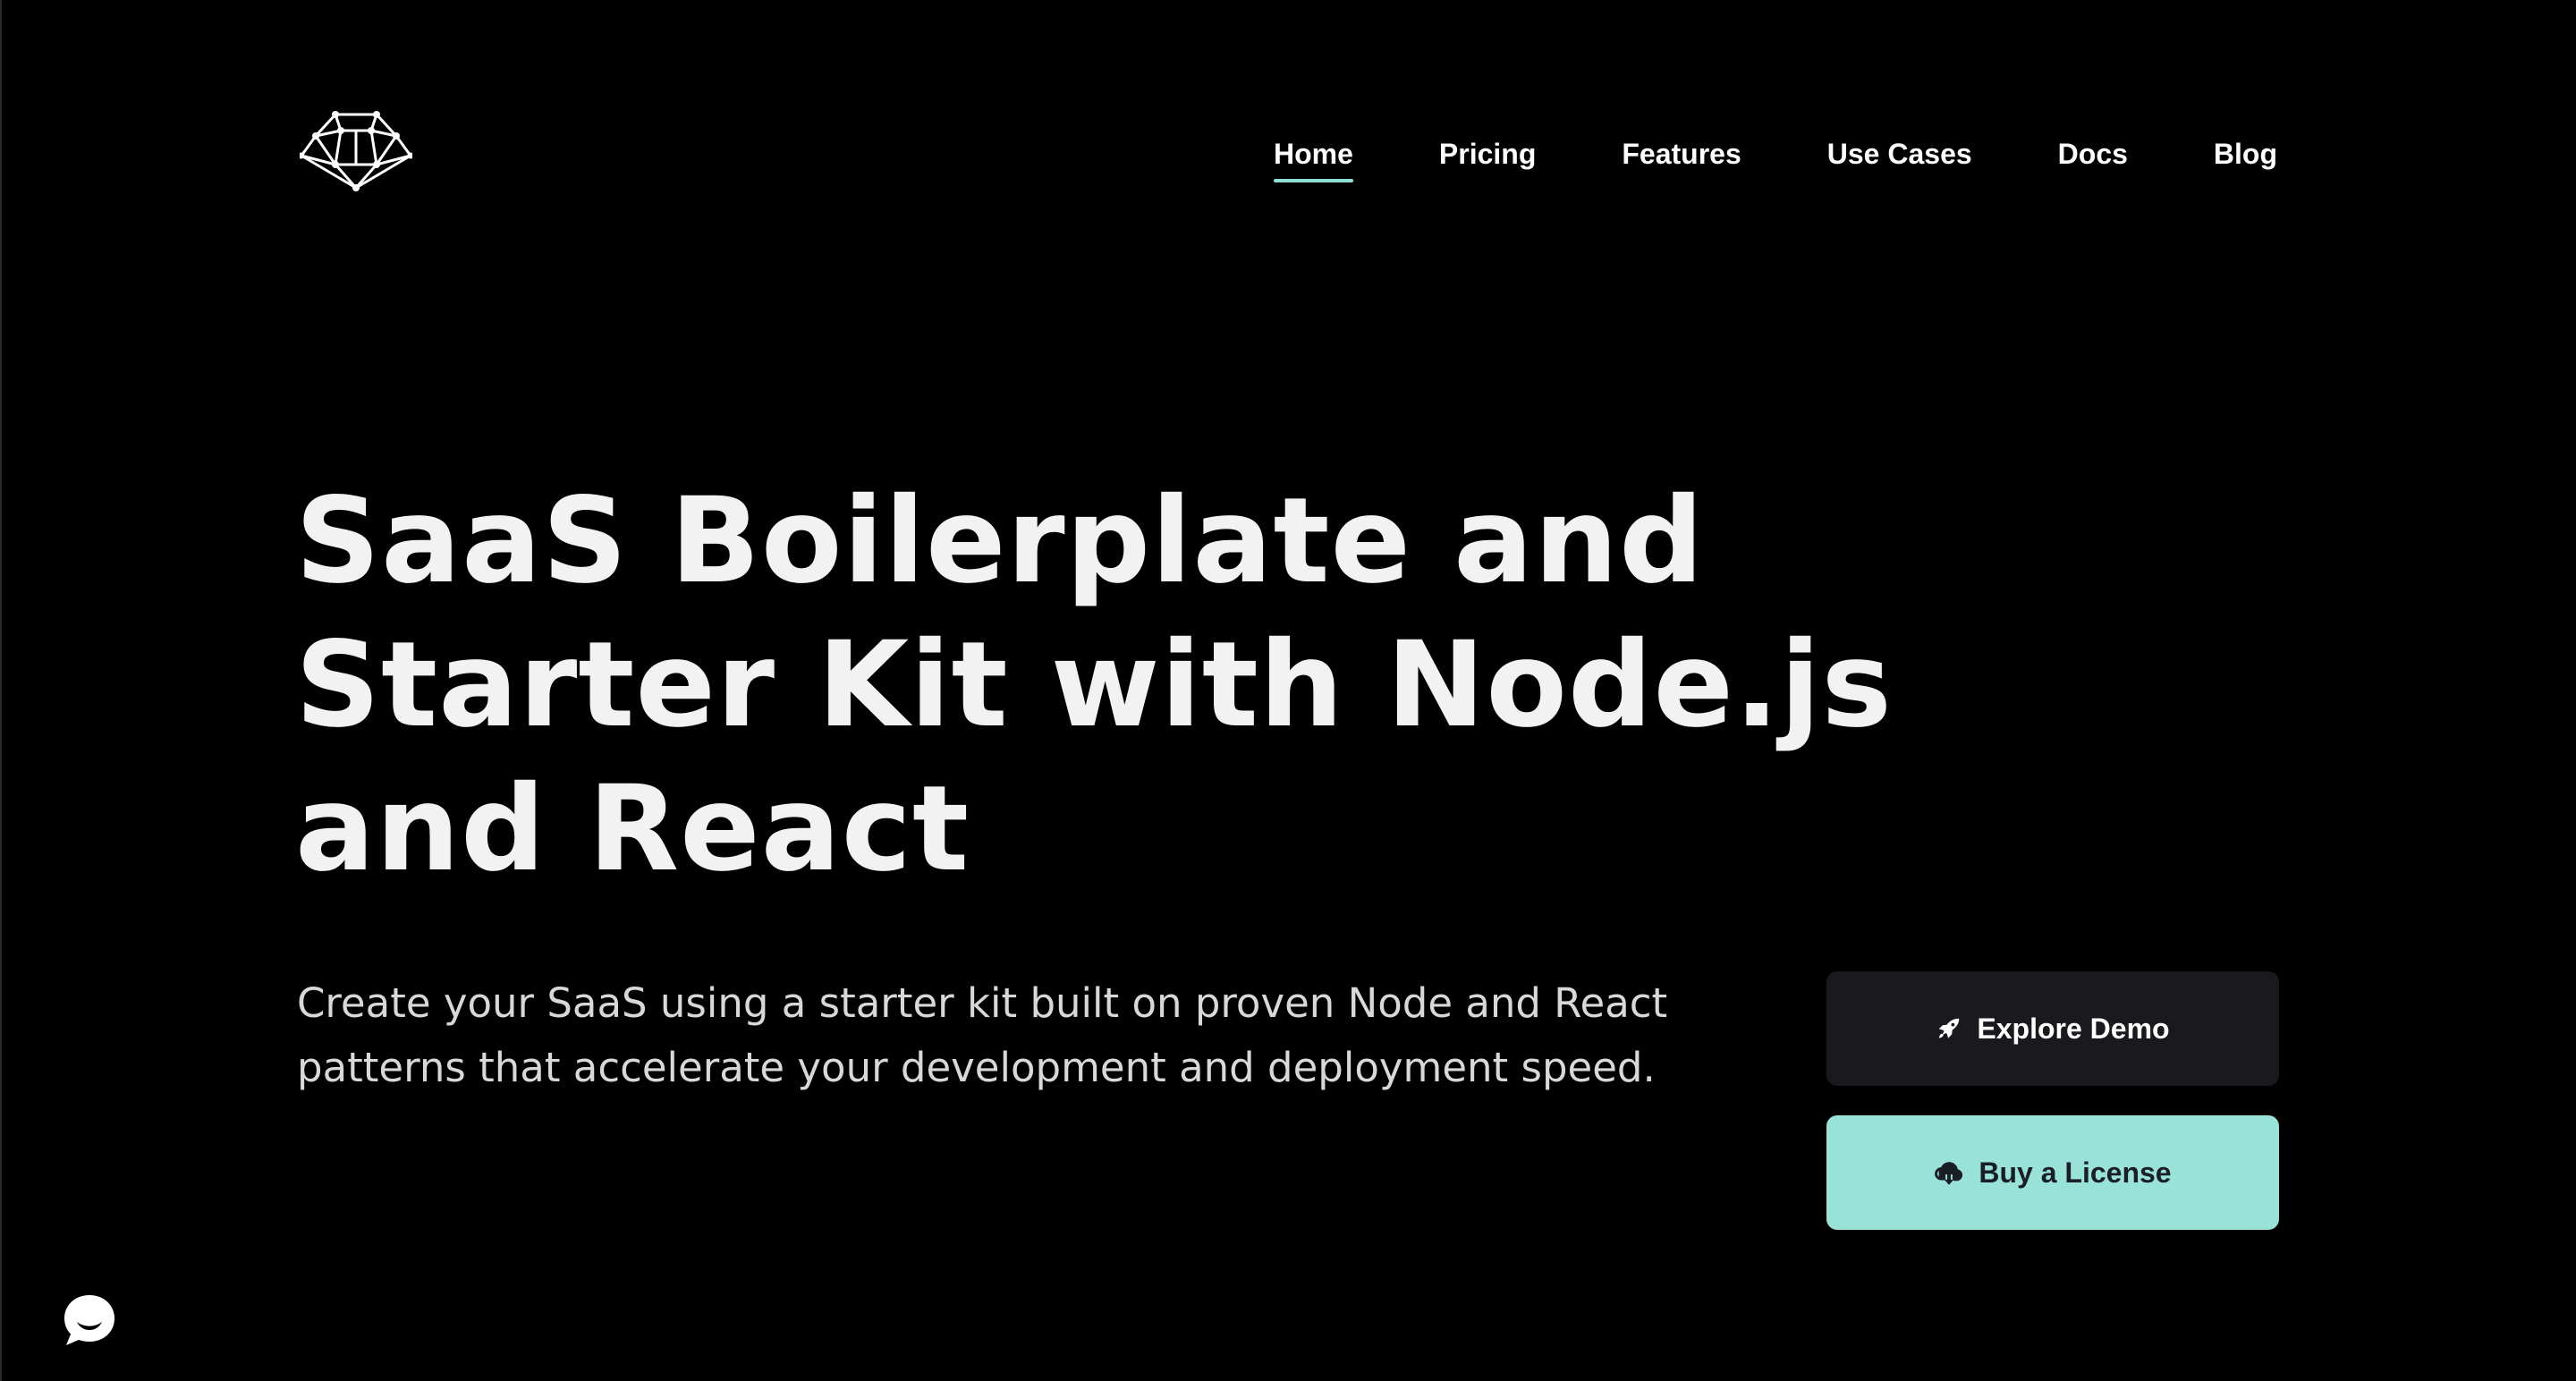 Image resolution: width=2576 pixels, height=1381 pixels. What do you see at coordinates (1949, 1028) in the screenshot?
I see `rocket-icon` at bounding box center [1949, 1028].